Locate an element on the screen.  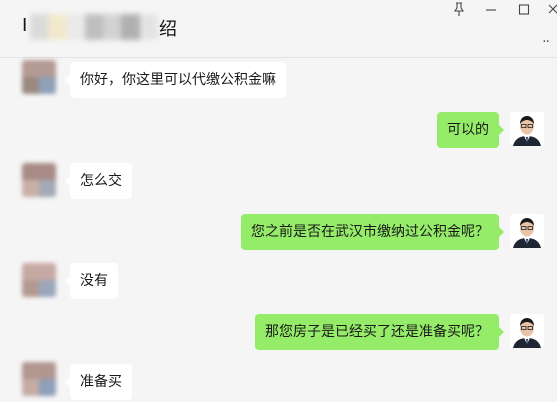
message-bubble-outgoing: 那您房子是已经买了还是准备买呢？ is located at coordinates (379, 332).